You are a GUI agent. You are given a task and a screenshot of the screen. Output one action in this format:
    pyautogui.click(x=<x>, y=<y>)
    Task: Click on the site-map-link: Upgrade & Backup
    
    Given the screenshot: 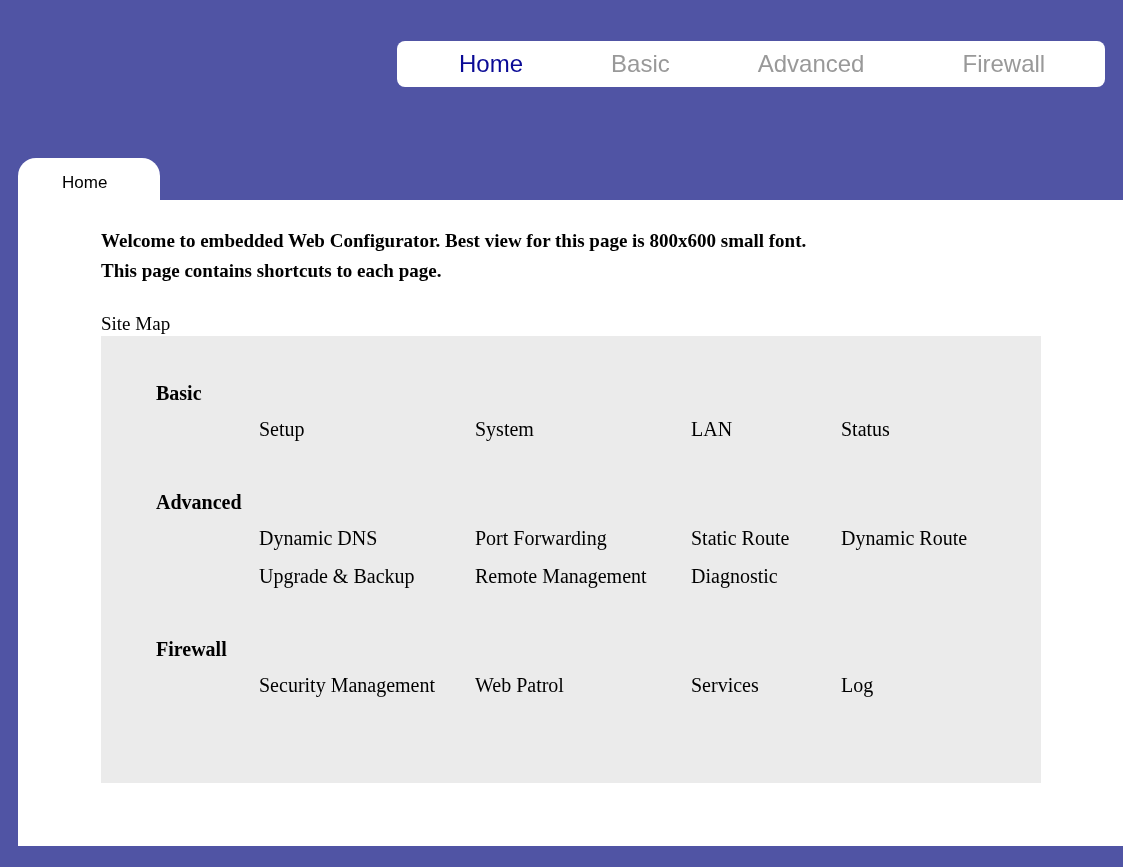 What is the action you would take?
    pyautogui.click(x=337, y=576)
    